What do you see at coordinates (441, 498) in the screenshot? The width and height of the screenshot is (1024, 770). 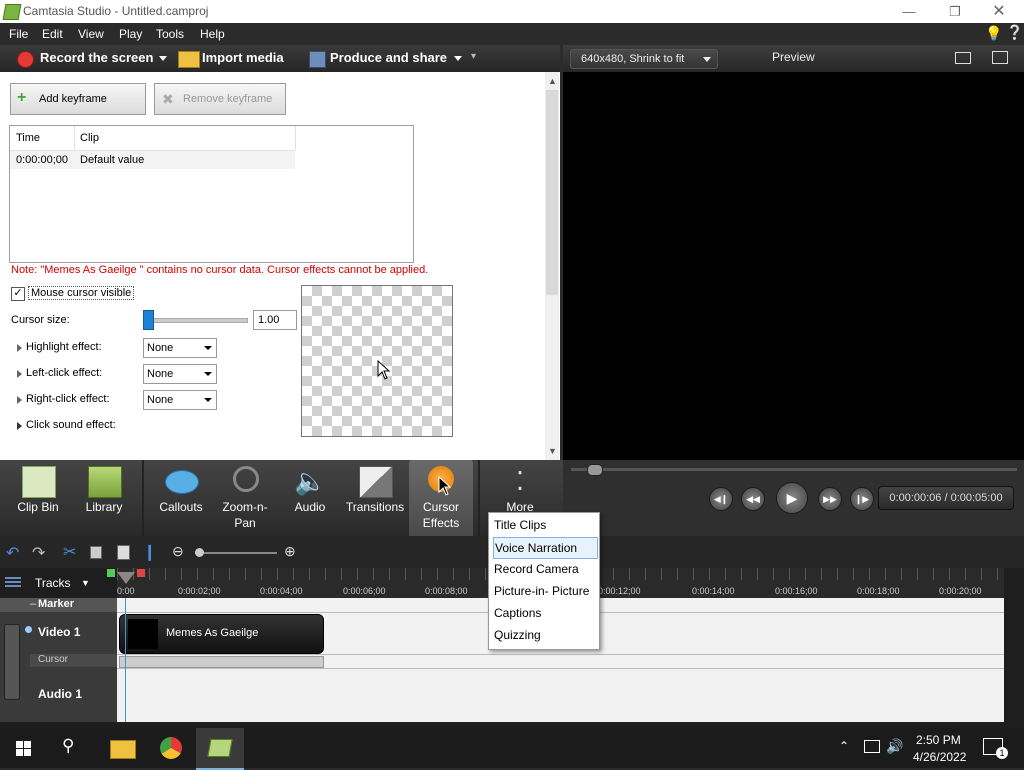 I see `tab-cursor-effects: Cursor Effects` at bounding box center [441, 498].